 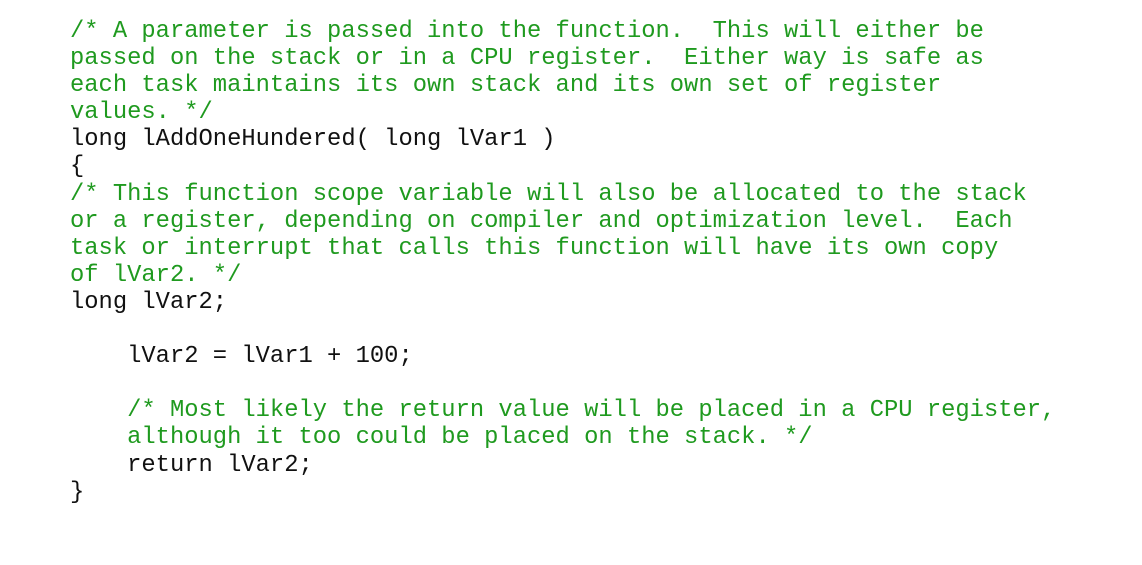 I want to click on return-statement: return lVar2;, so click(x=191, y=465).